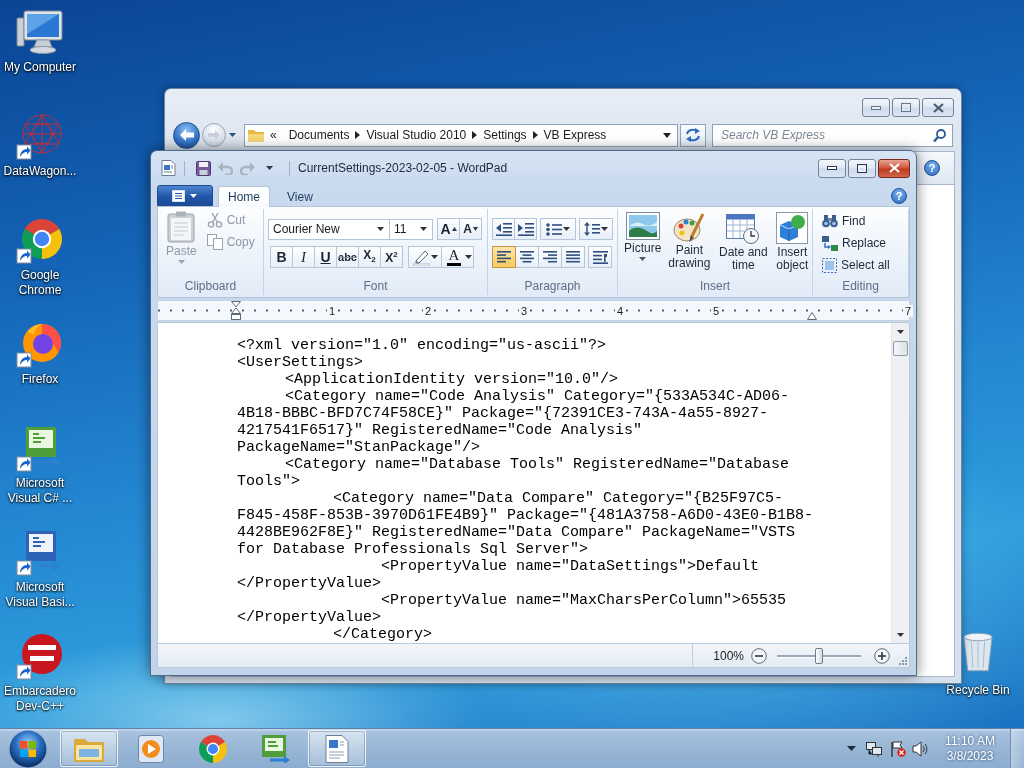 The image size is (1024, 768). I want to click on zoom-slider, so click(819, 655).